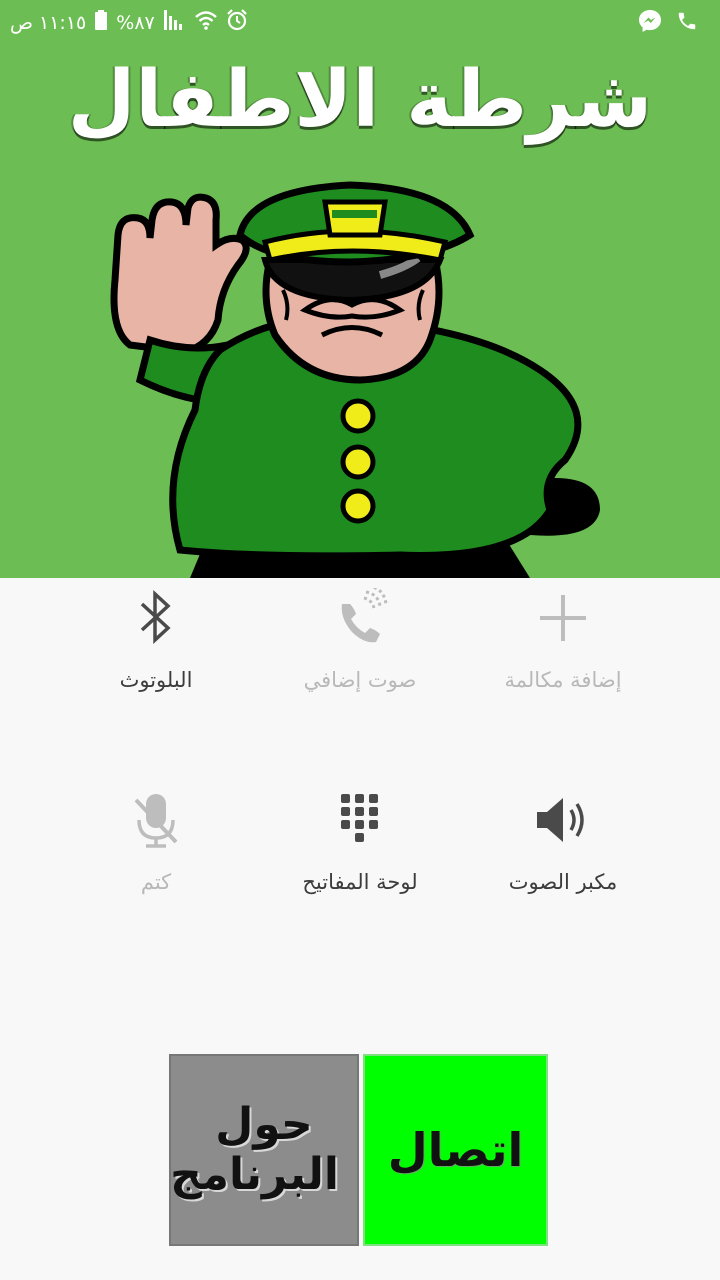 This screenshot has width=720, height=1280. What do you see at coordinates (563, 618) in the screenshot?
I see `plus-icon` at bounding box center [563, 618].